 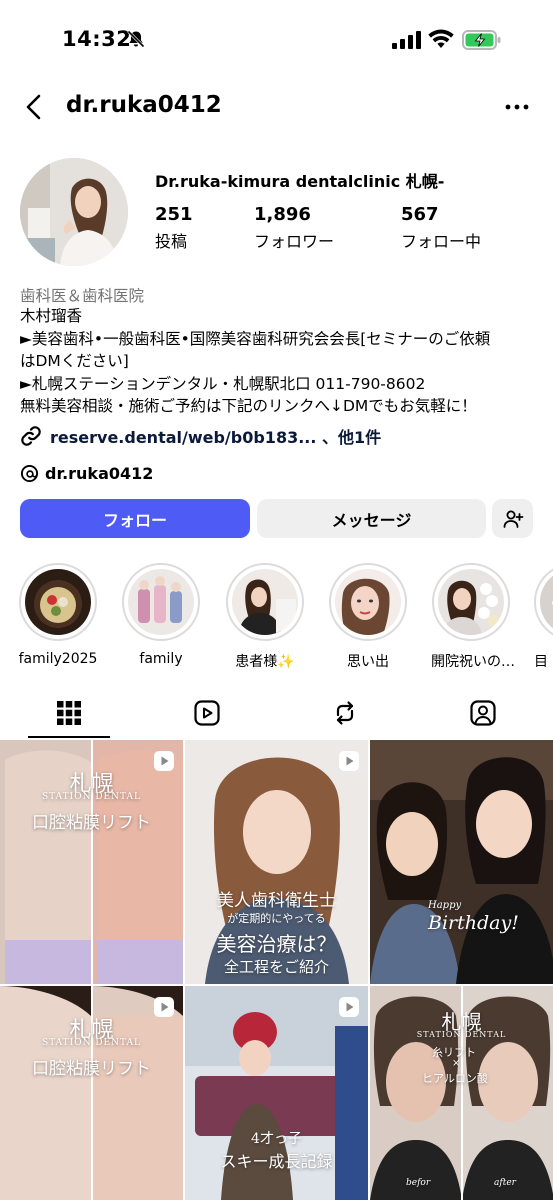 I want to click on reels-icon, so click(x=207, y=713).